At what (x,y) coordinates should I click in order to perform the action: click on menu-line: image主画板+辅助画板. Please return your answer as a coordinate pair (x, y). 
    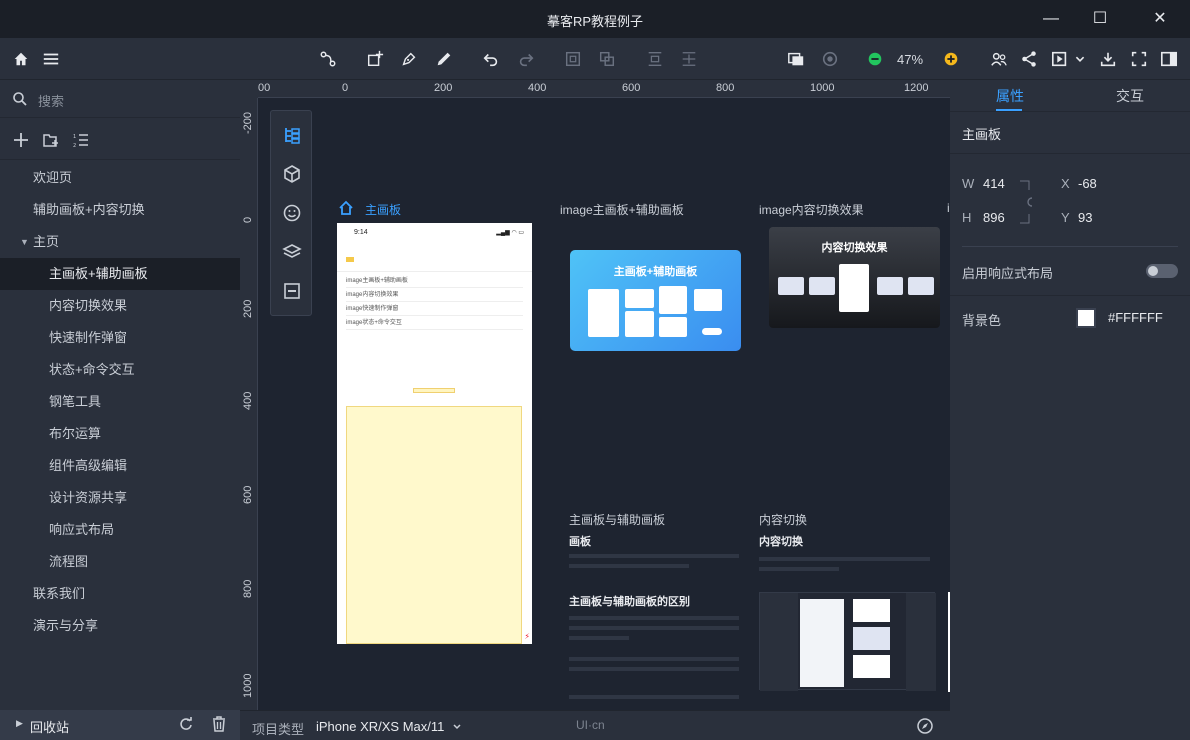
    Looking at the image, I should click on (434, 281).